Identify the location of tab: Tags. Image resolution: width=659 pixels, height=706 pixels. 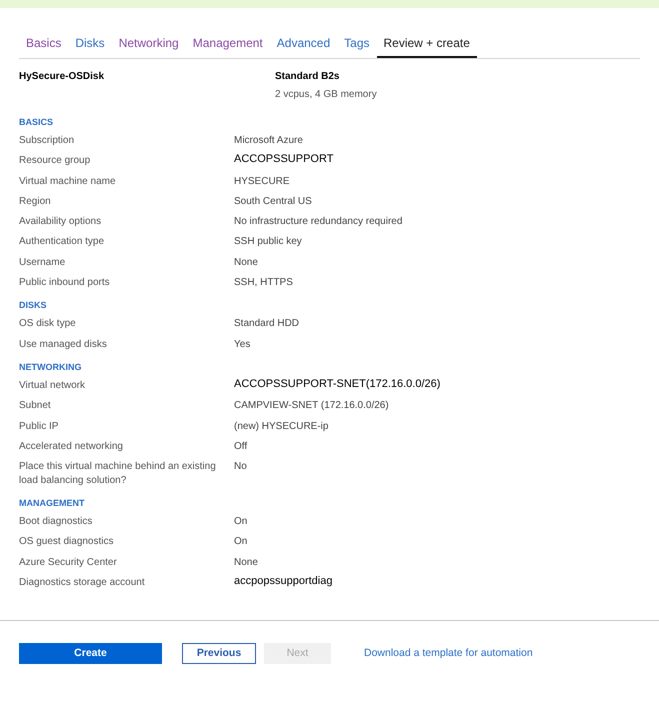
(356, 46).